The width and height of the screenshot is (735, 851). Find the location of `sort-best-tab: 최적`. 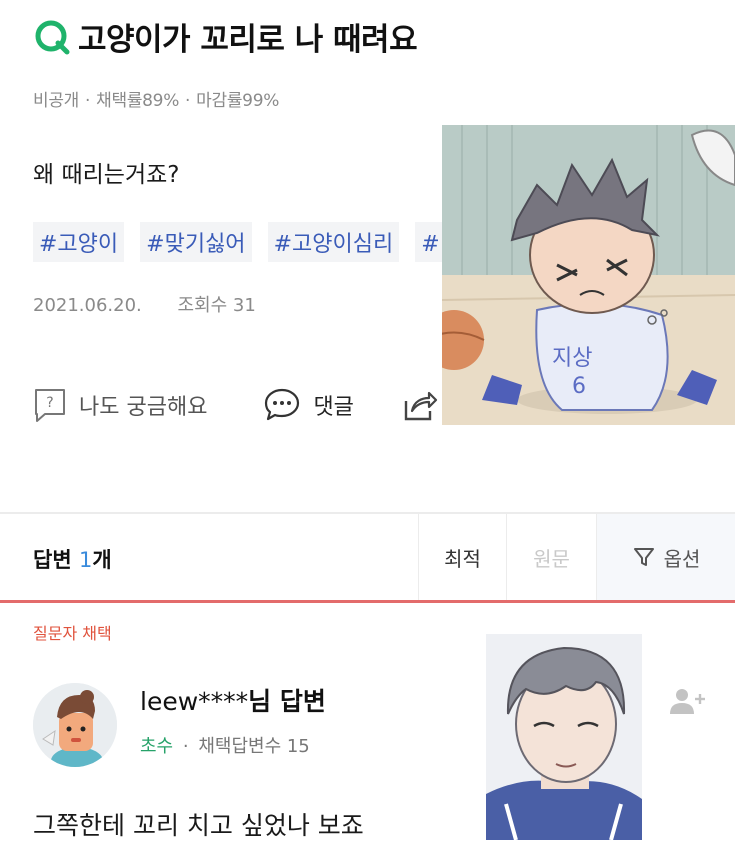

sort-best-tab: 최적 is located at coordinates (462, 557).